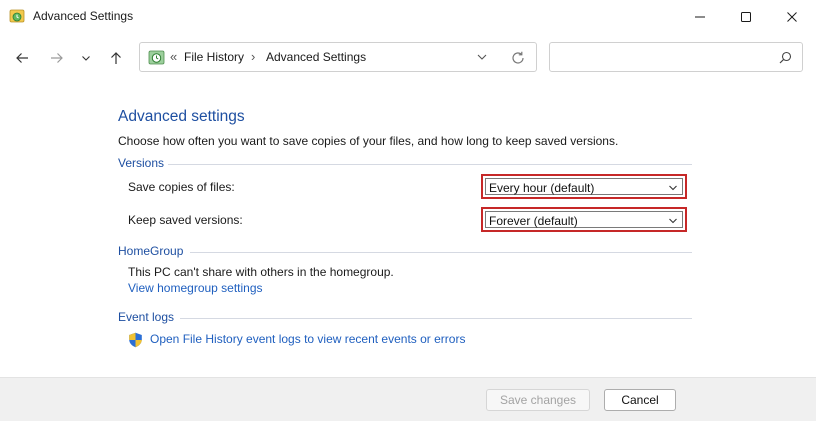 Image resolution: width=816 pixels, height=421 pixels. Describe the element at coordinates (676, 57) in the screenshot. I see `search-box` at that location.